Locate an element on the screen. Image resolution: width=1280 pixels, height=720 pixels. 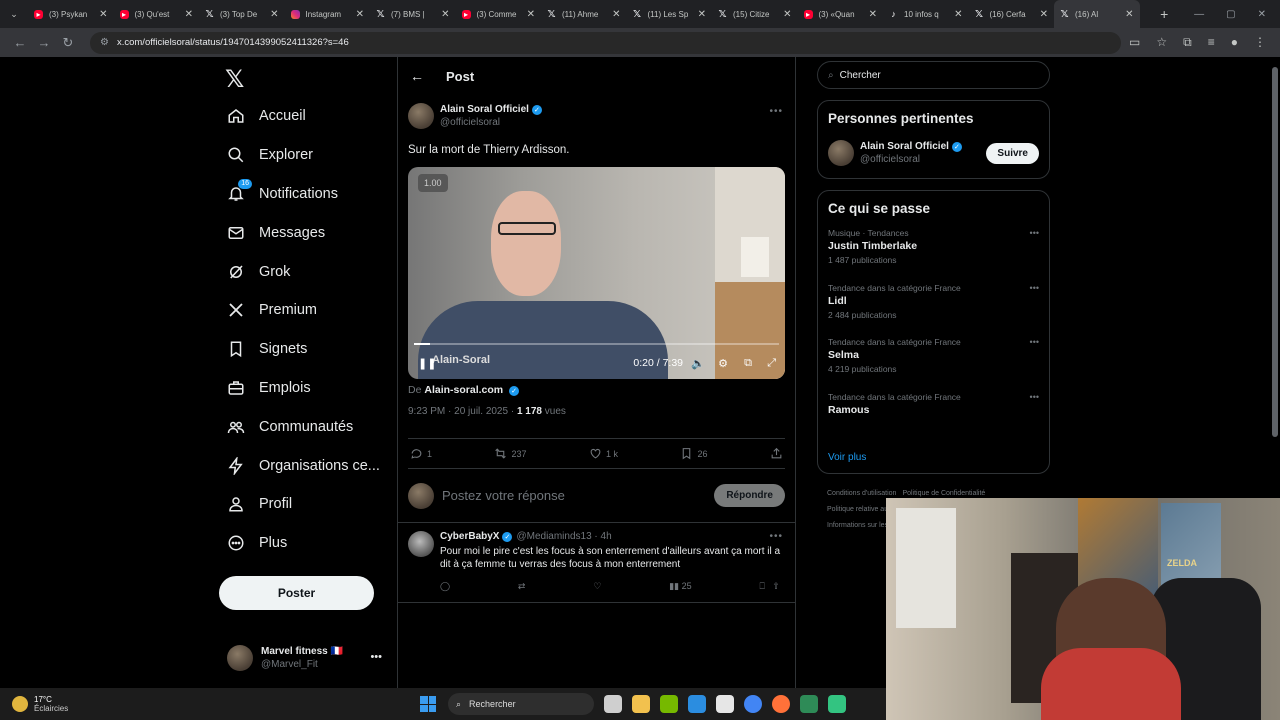
x-logo-icon: 𝕏 is located at coordinates (234, 79).